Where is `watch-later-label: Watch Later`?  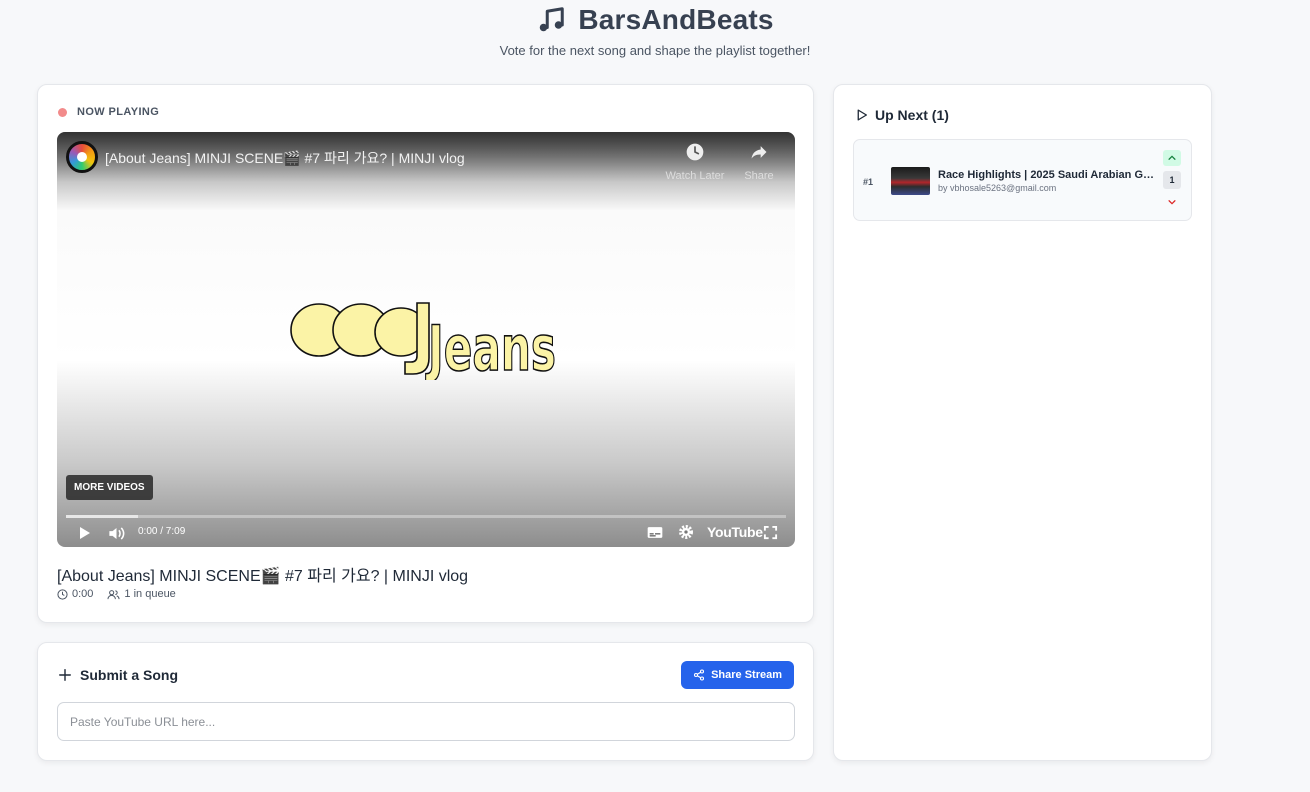
watch-later-label: Watch Later is located at coordinates (695, 176).